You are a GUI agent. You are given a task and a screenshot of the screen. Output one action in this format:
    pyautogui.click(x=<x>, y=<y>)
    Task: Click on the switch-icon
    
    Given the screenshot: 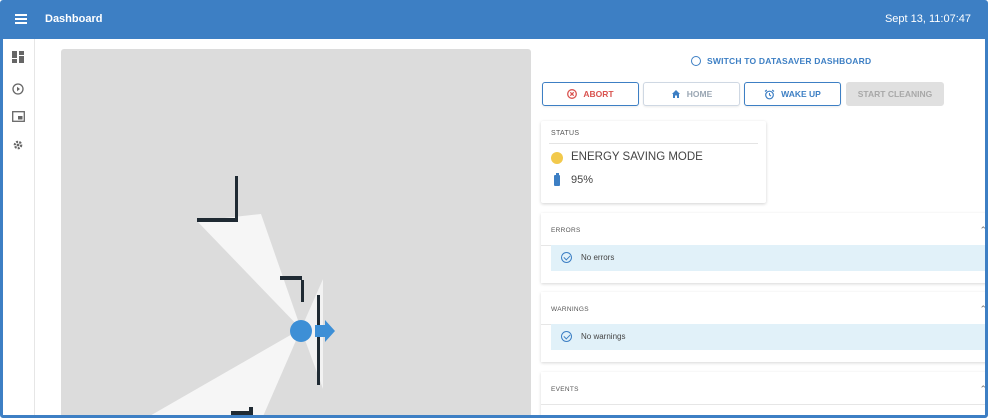 What is the action you would take?
    pyautogui.click(x=696, y=61)
    